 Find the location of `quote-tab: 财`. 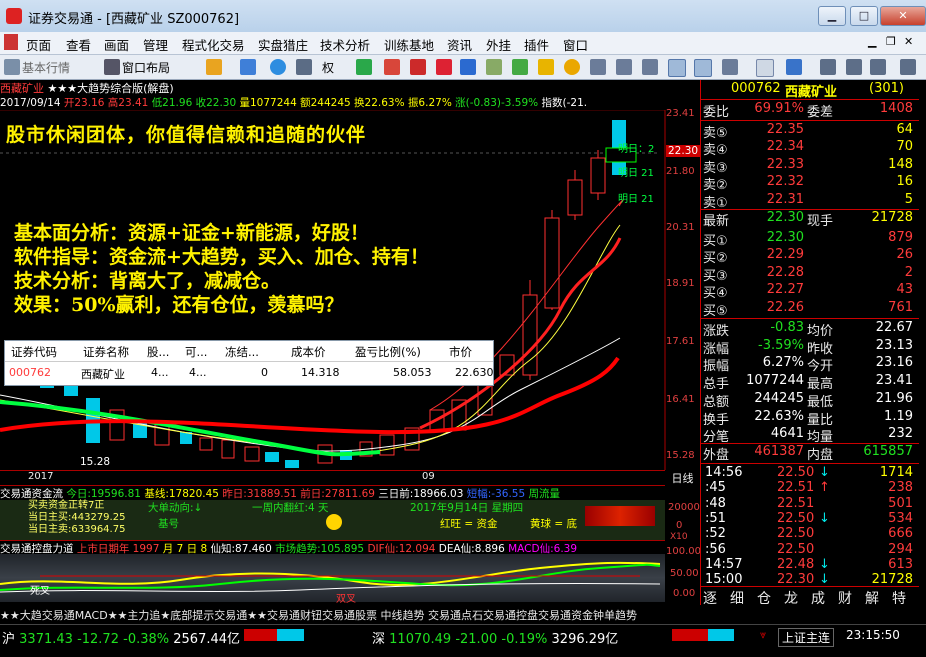

quote-tab: 财 is located at coordinates (845, 598).